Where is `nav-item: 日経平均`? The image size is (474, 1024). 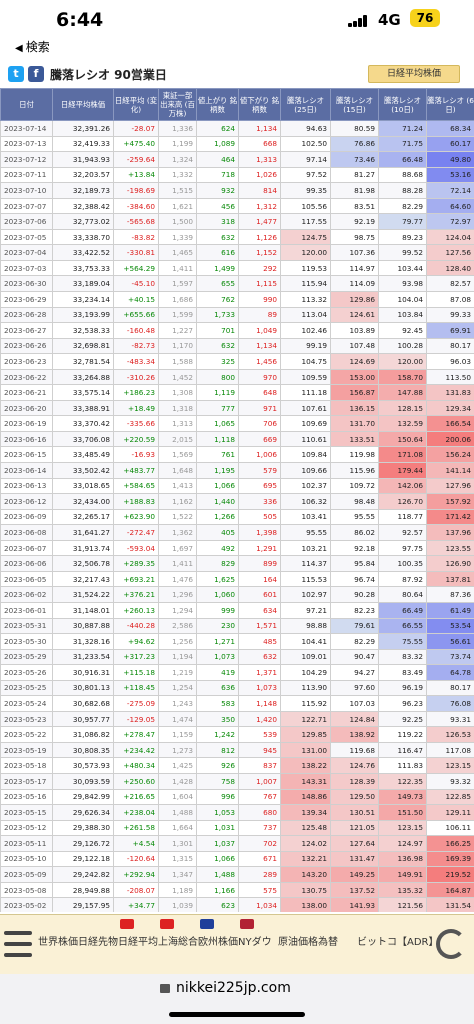 nav-item: 日経平均 is located at coordinates (138, 940).